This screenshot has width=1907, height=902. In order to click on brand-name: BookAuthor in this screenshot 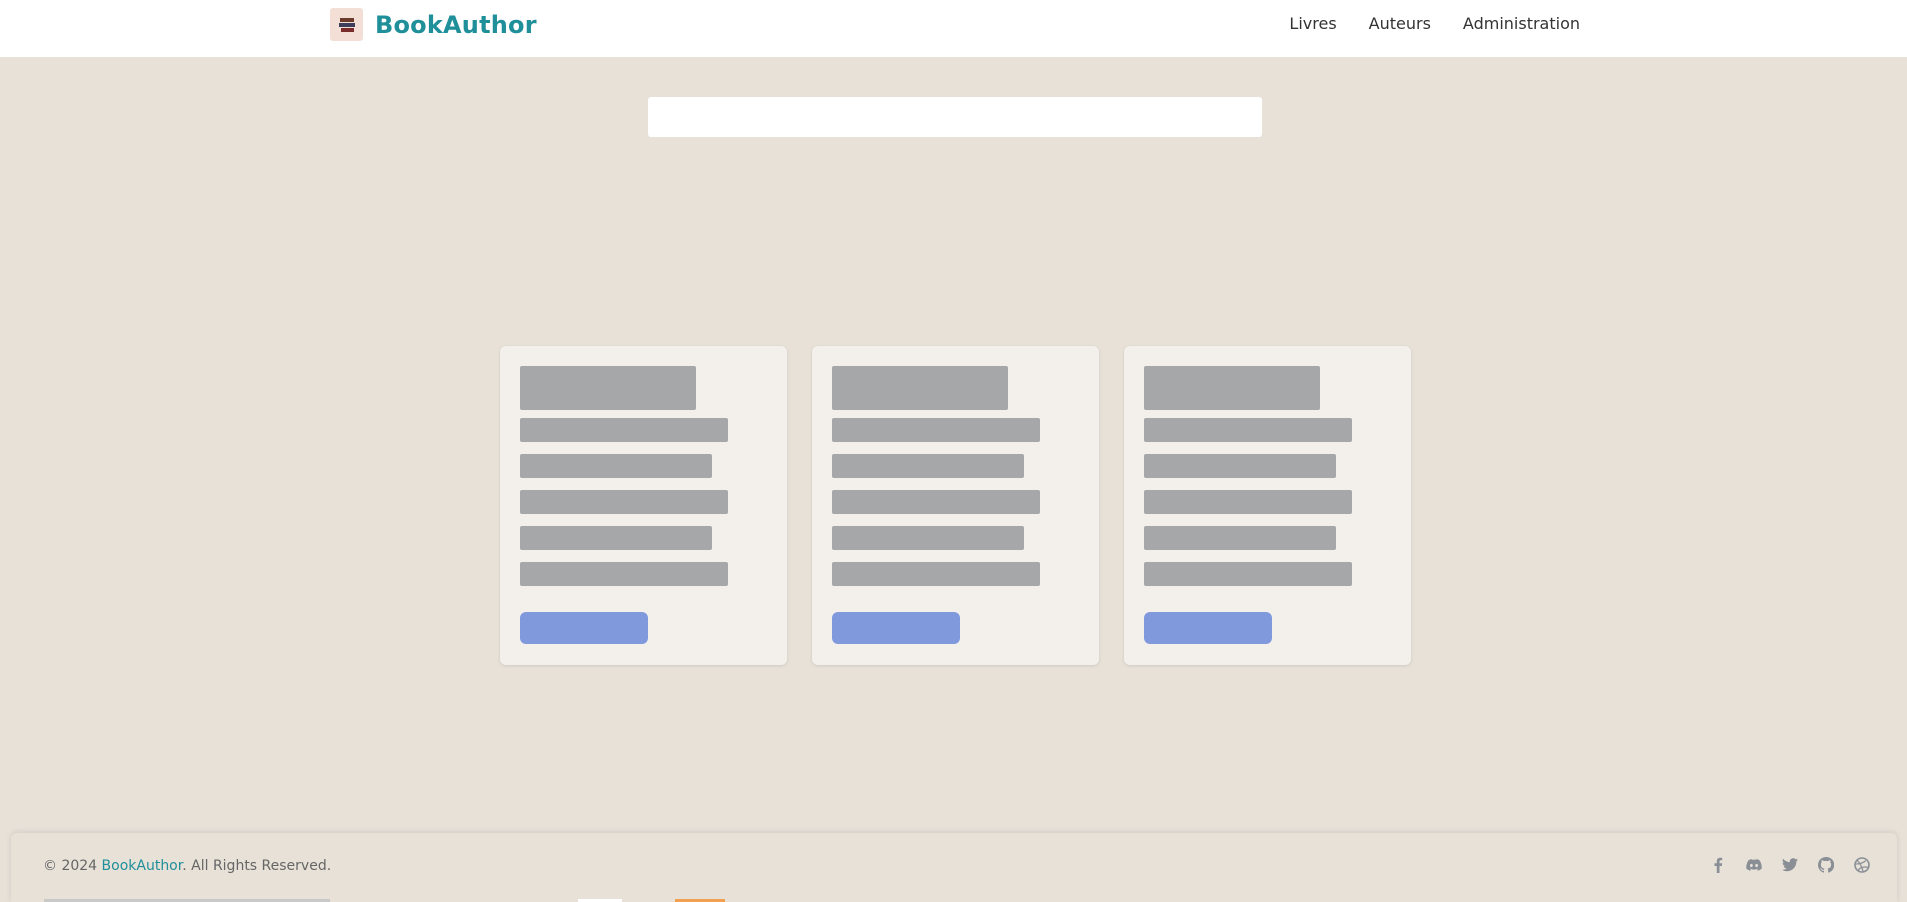, I will do `click(456, 24)`.